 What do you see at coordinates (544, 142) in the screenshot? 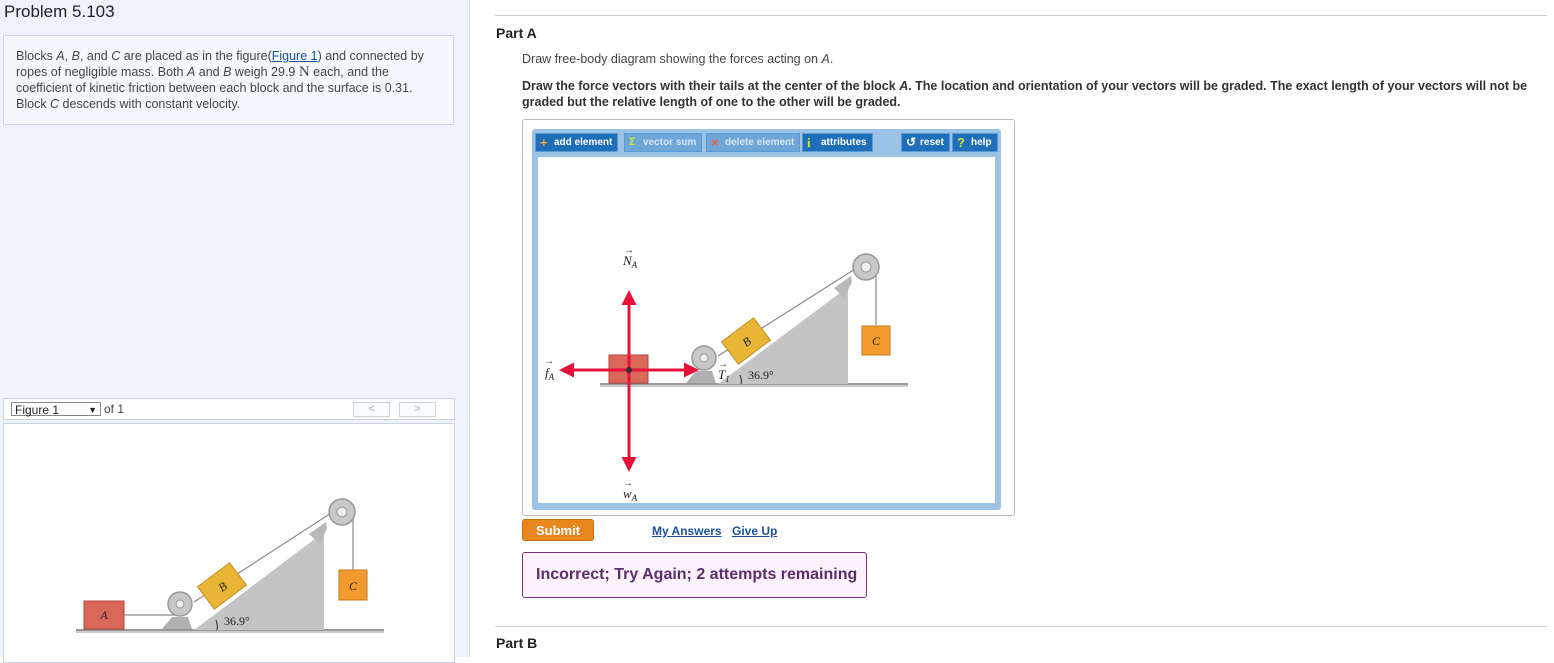
I see `plus-icon: +` at bounding box center [544, 142].